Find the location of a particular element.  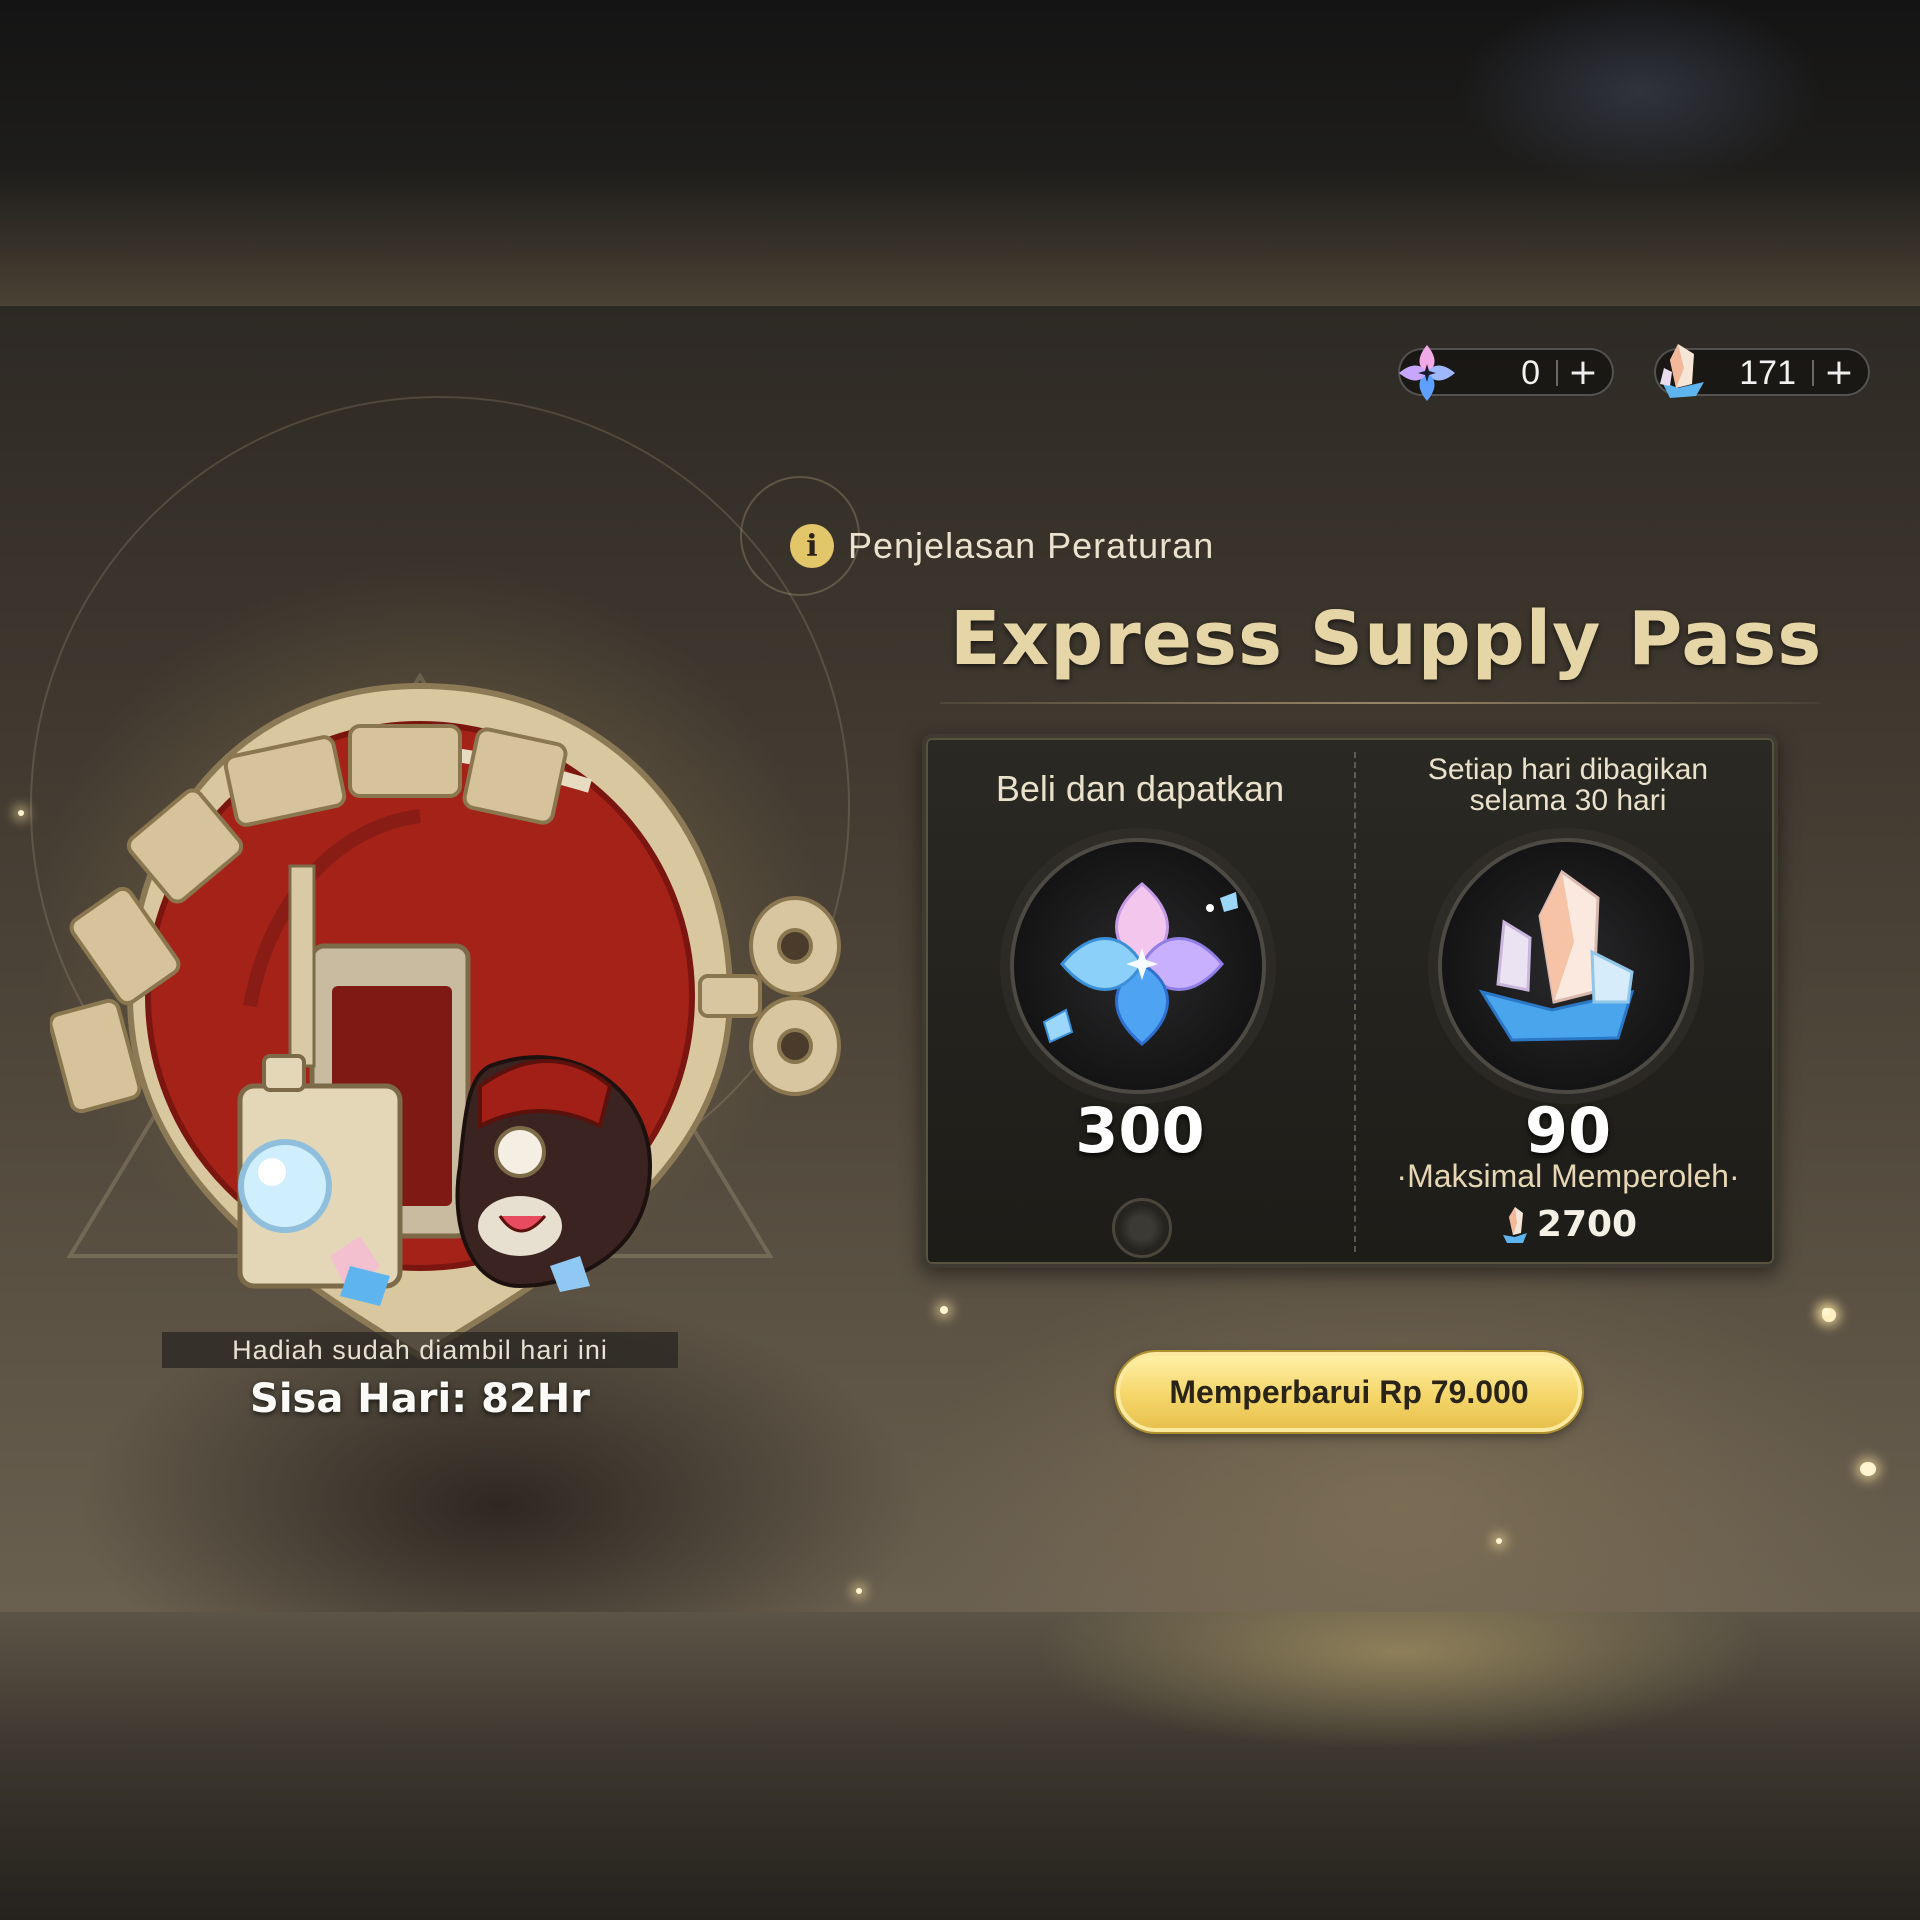

info-icon: i is located at coordinates (812, 546).